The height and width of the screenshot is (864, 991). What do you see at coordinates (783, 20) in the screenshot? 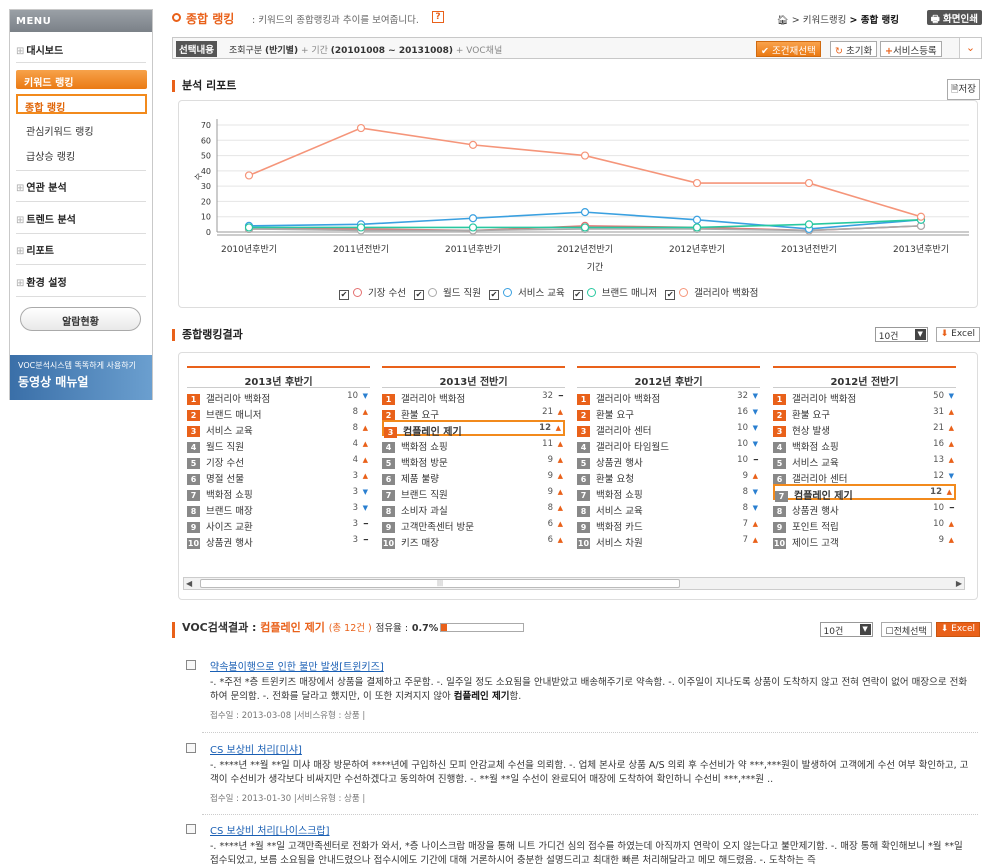
I see `home-icon: 🏠︎` at bounding box center [783, 20].